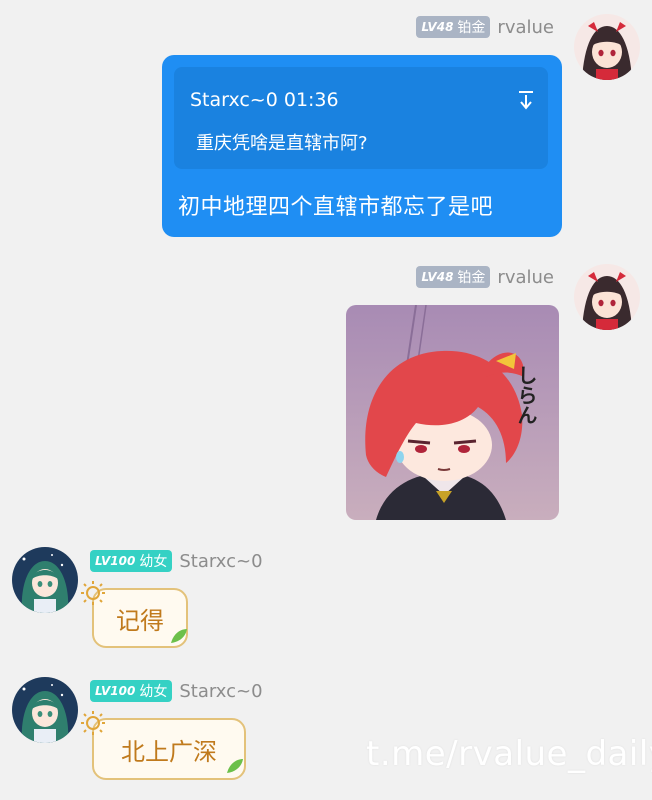 The image size is (652, 800). Describe the element at coordinates (140, 620) in the screenshot. I see `message-text: 记得` at that location.